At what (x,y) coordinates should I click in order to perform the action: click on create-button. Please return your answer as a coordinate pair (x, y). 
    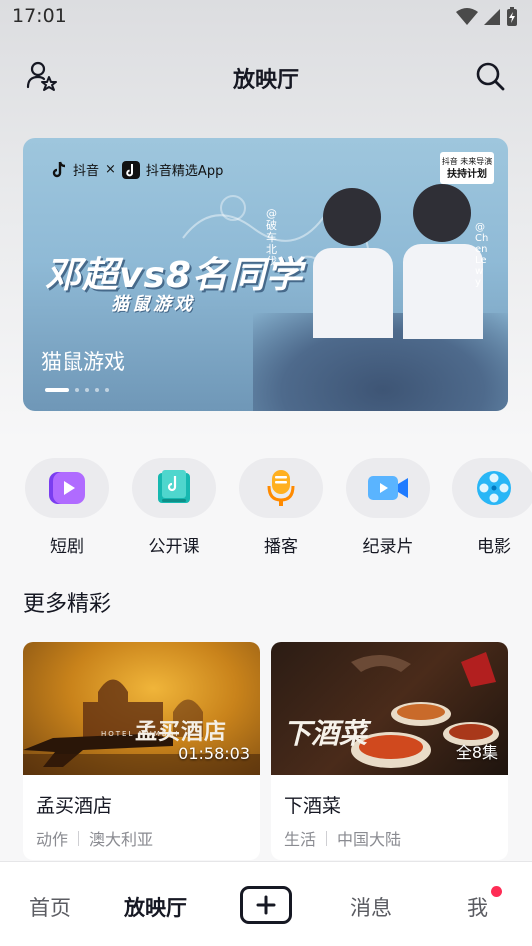
    Looking at the image, I should click on (266, 905).